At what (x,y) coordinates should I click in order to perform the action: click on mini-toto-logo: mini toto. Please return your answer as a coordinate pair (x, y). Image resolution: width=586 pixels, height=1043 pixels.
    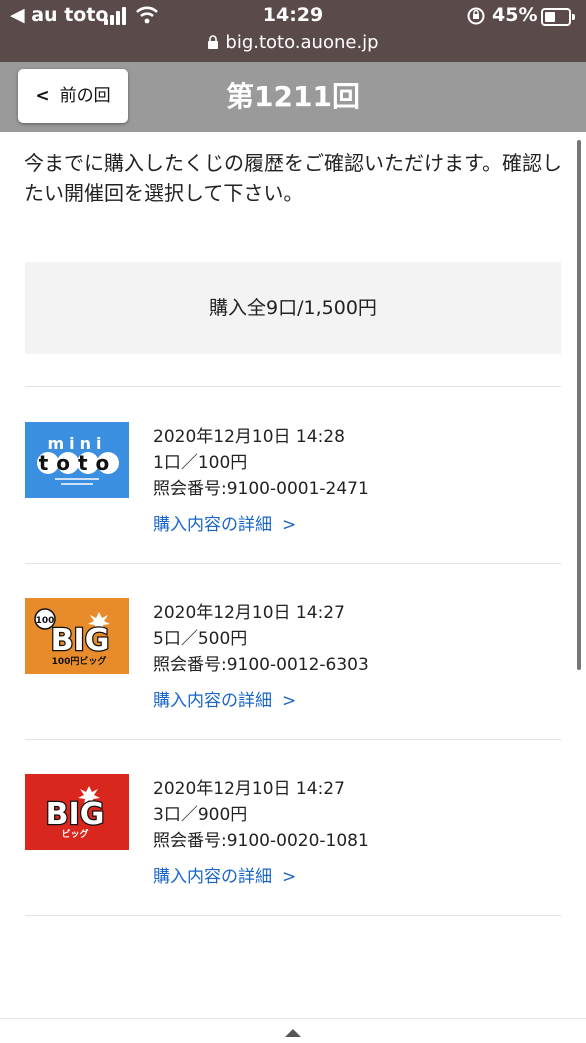
    Looking at the image, I should click on (77, 460).